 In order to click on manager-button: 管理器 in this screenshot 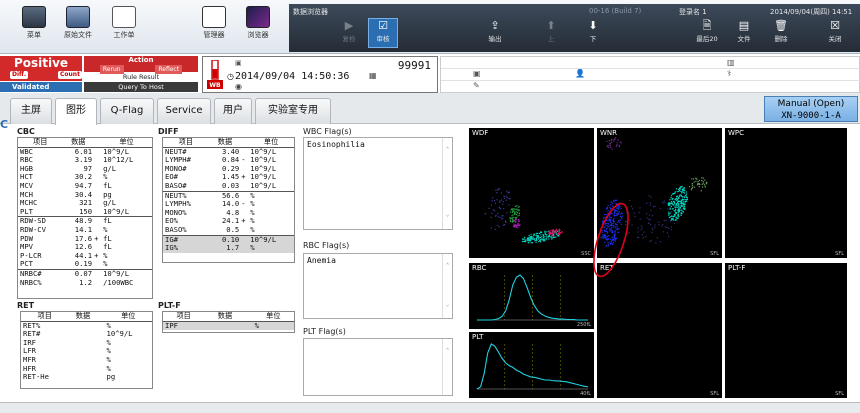, I will do `click(214, 23)`.